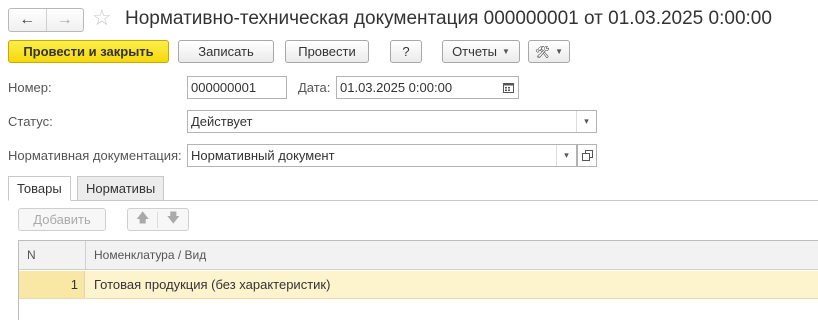  I want to click on divider, so click(158, 219).